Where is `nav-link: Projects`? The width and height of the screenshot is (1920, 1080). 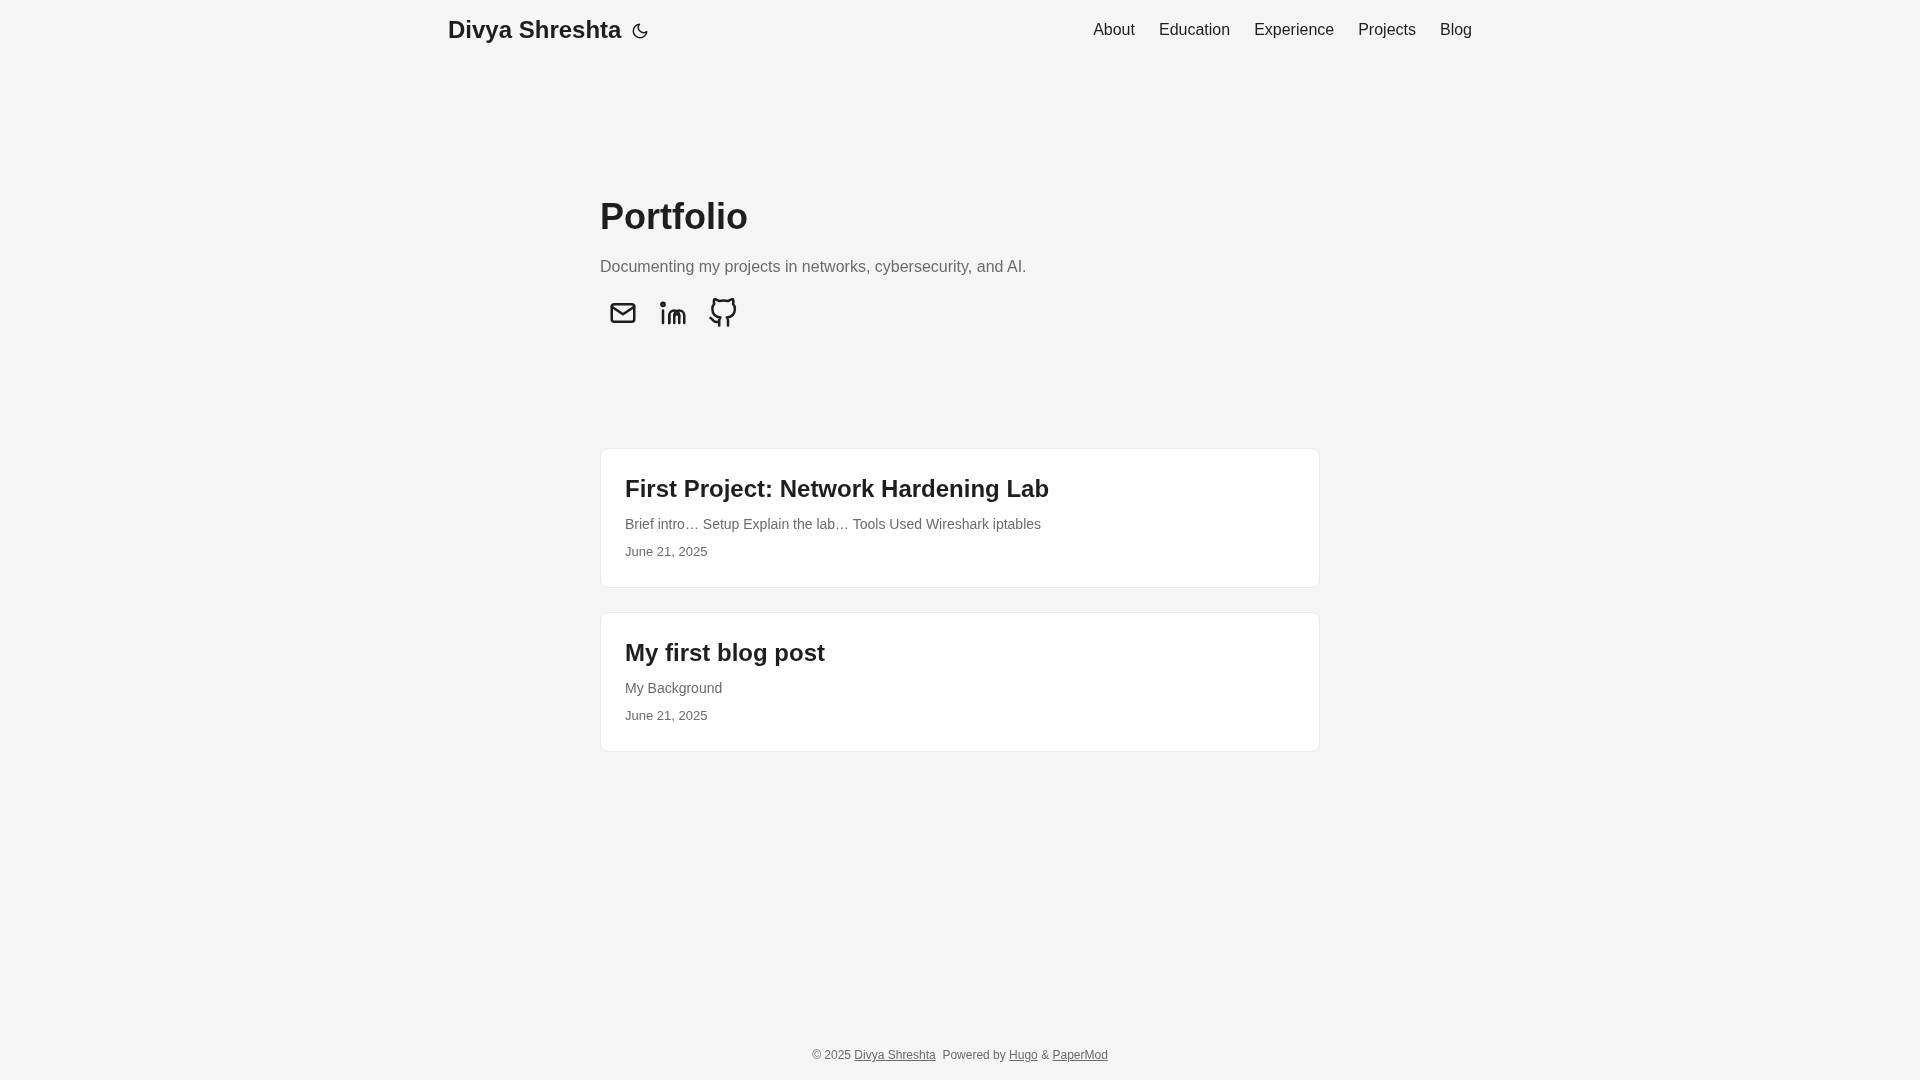 nav-link: Projects is located at coordinates (1387, 30).